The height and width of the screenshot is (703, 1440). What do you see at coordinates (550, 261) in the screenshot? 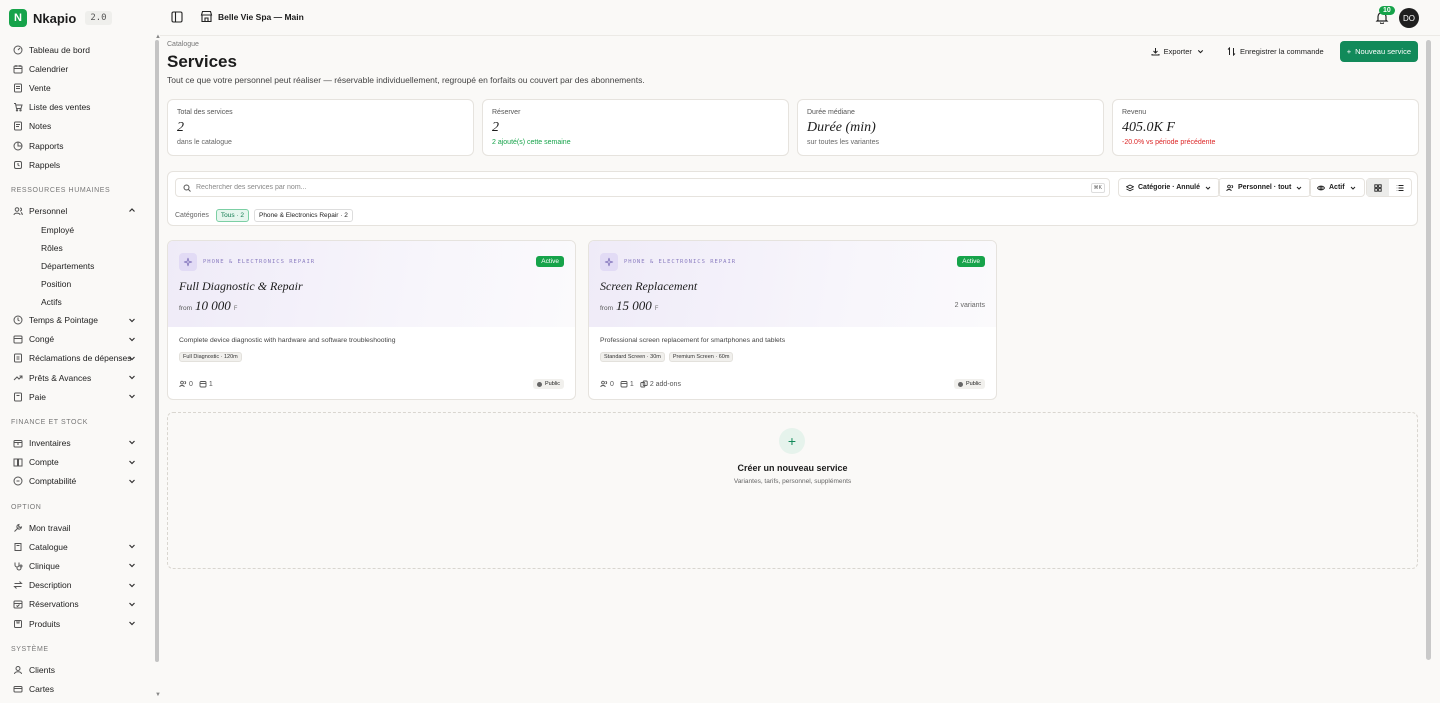
I see `status-badge: Active` at bounding box center [550, 261].